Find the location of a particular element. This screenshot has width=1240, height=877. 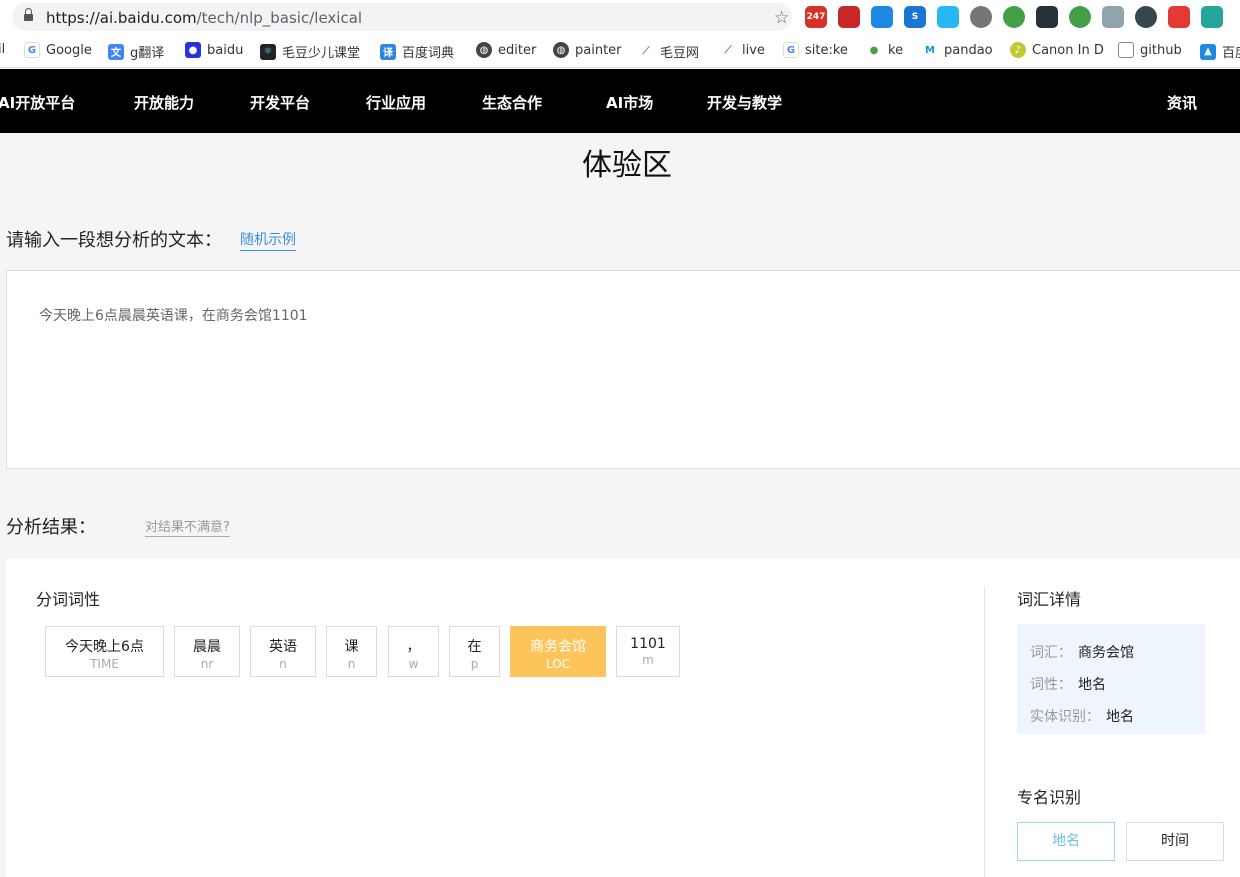

token-pos: nr is located at coordinates (207, 664).